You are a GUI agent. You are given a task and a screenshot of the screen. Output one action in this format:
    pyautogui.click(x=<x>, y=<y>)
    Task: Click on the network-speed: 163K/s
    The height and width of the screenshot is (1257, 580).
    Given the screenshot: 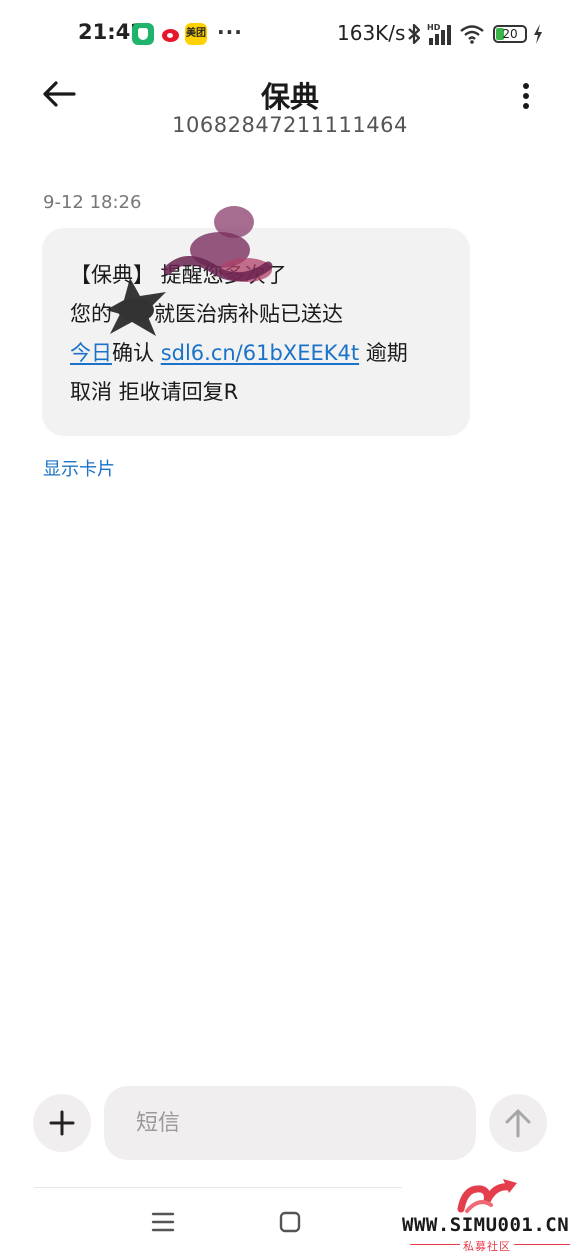 What is the action you would take?
    pyautogui.click(x=371, y=33)
    